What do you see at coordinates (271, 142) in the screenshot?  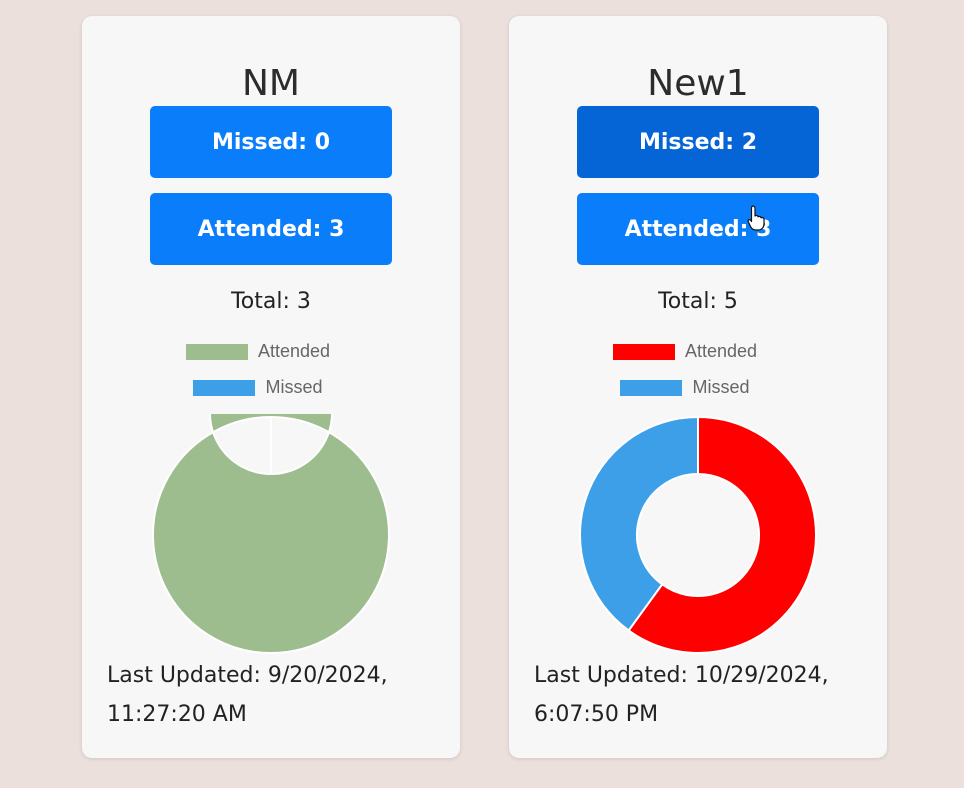 I see `missed-button: Missed: 0` at bounding box center [271, 142].